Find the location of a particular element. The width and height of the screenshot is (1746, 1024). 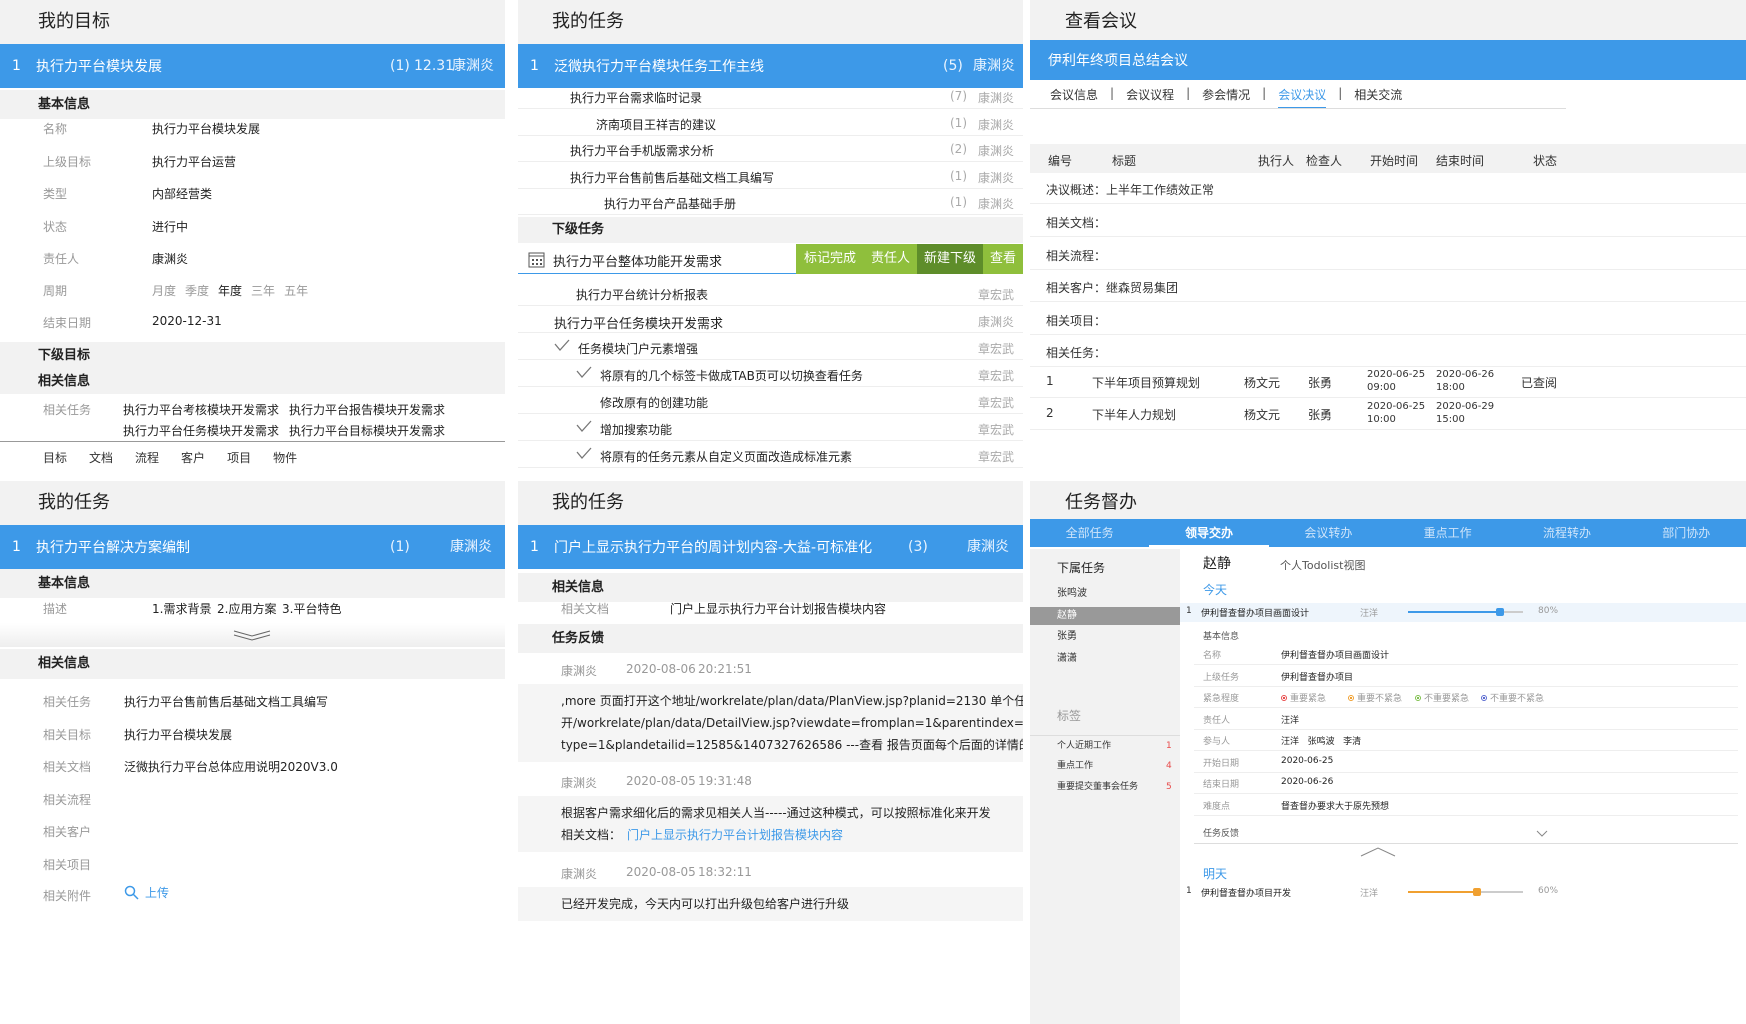

related-task-link: 执行力平台目标模块开发需求 is located at coordinates (367, 430).